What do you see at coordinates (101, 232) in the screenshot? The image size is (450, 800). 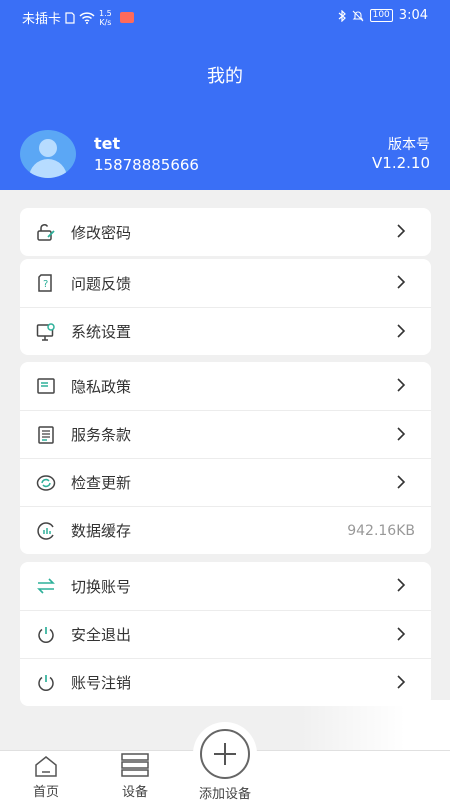 I see `menu-label: 修改密码` at bounding box center [101, 232].